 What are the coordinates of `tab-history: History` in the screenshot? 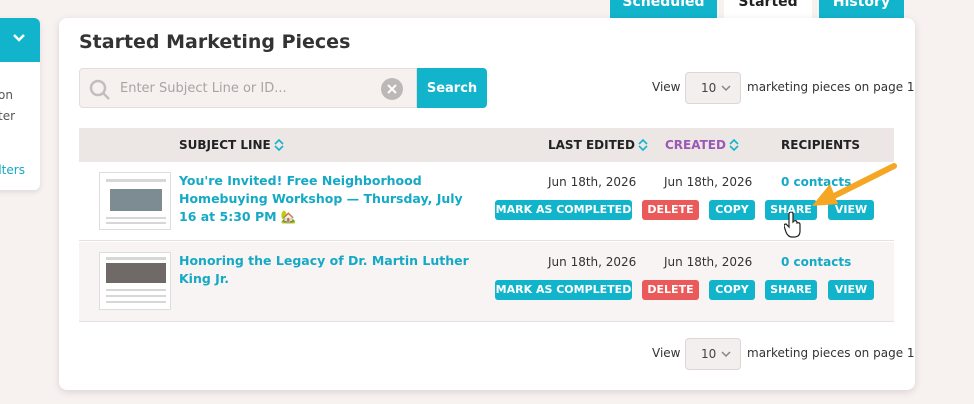 It's located at (861, 9).